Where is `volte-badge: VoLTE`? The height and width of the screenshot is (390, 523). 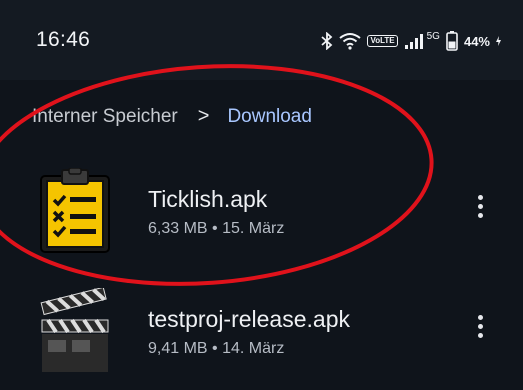
volte-badge: VoLTE is located at coordinates (382, 41).